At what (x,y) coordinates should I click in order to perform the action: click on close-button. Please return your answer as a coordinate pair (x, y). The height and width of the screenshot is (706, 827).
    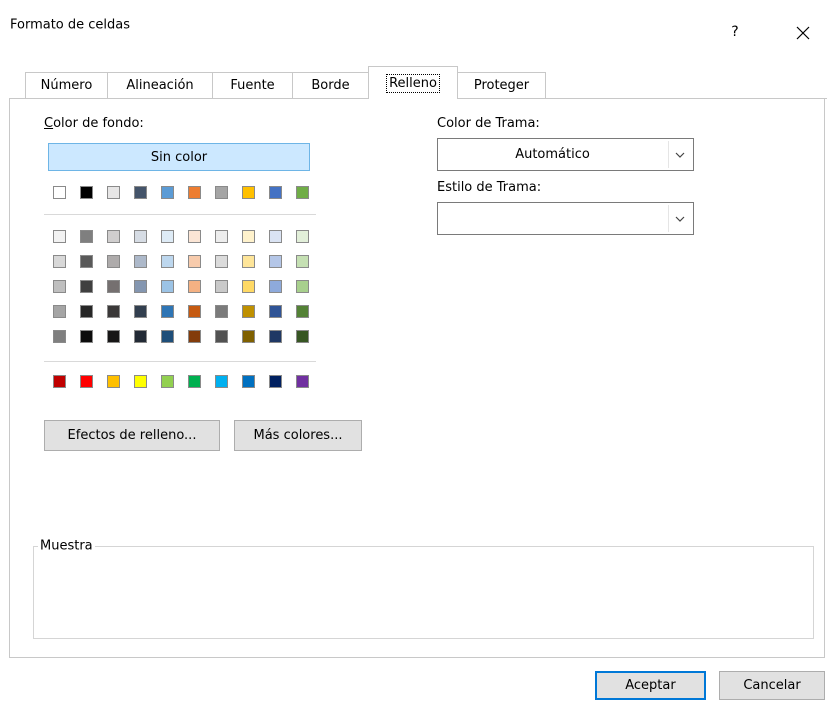
    Looking at the image, I should click on (803, 33).